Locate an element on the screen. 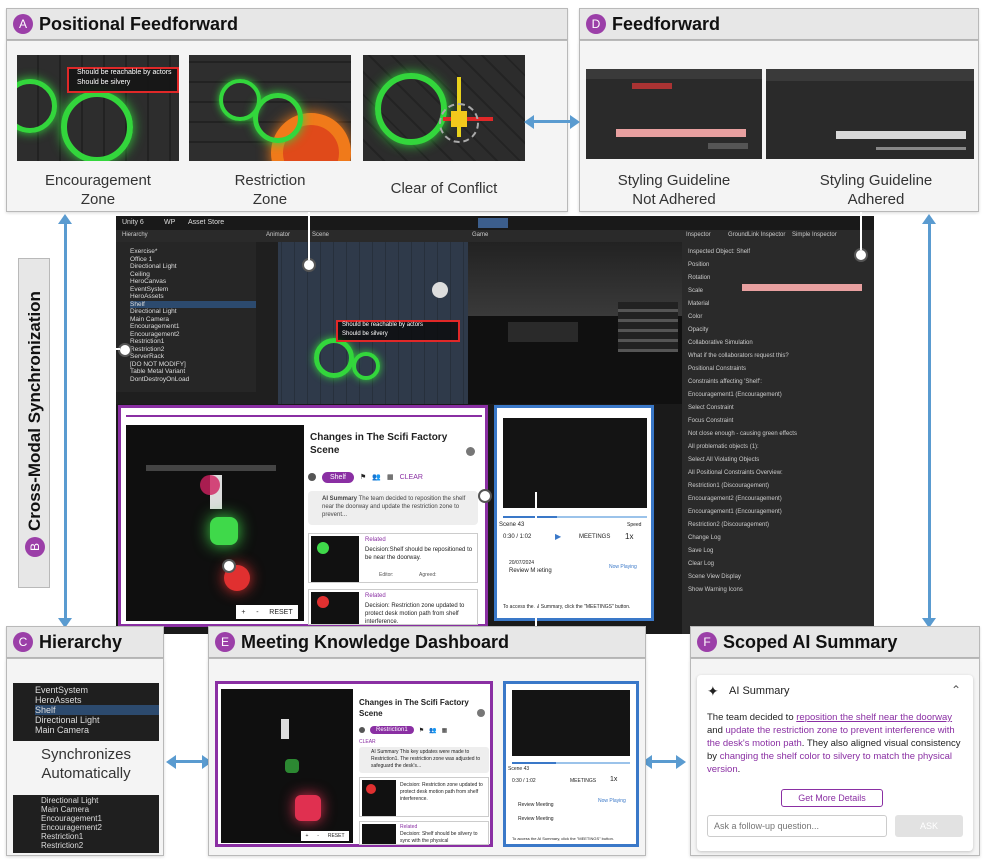 Image resolution: width=985 pixels, height=861 pixels. tab-hierarchy: Hierarchy is located at coordinates (135, 235).